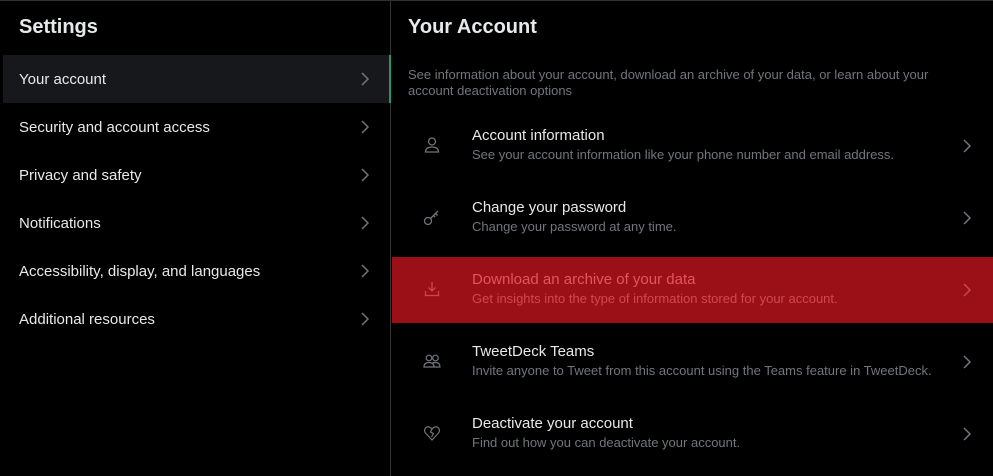 This screenshot has height=476, width=993. Describe the element at coordinates (432, 289) in the screenshot. I see `download-icon` at that location.